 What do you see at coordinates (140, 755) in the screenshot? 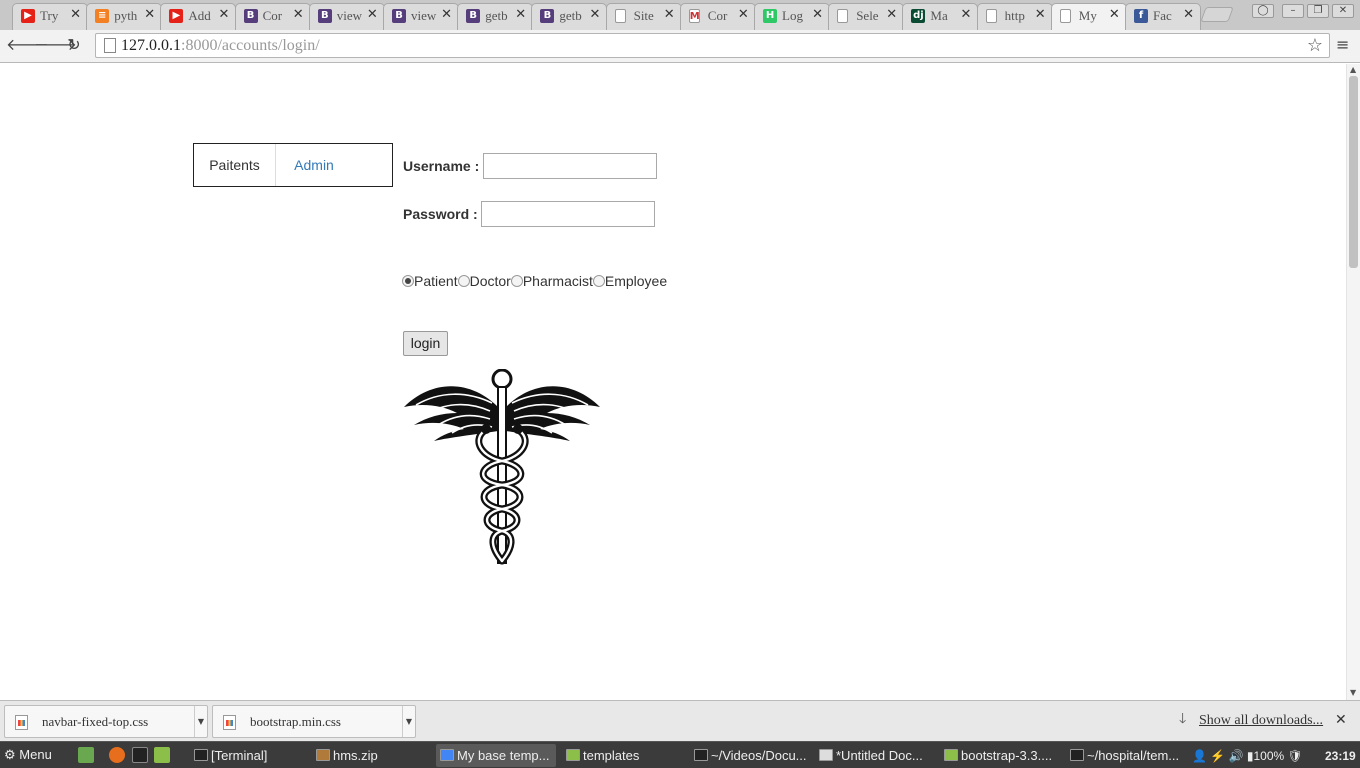
I see `terminal-icon` at bounding box center [140, 755].